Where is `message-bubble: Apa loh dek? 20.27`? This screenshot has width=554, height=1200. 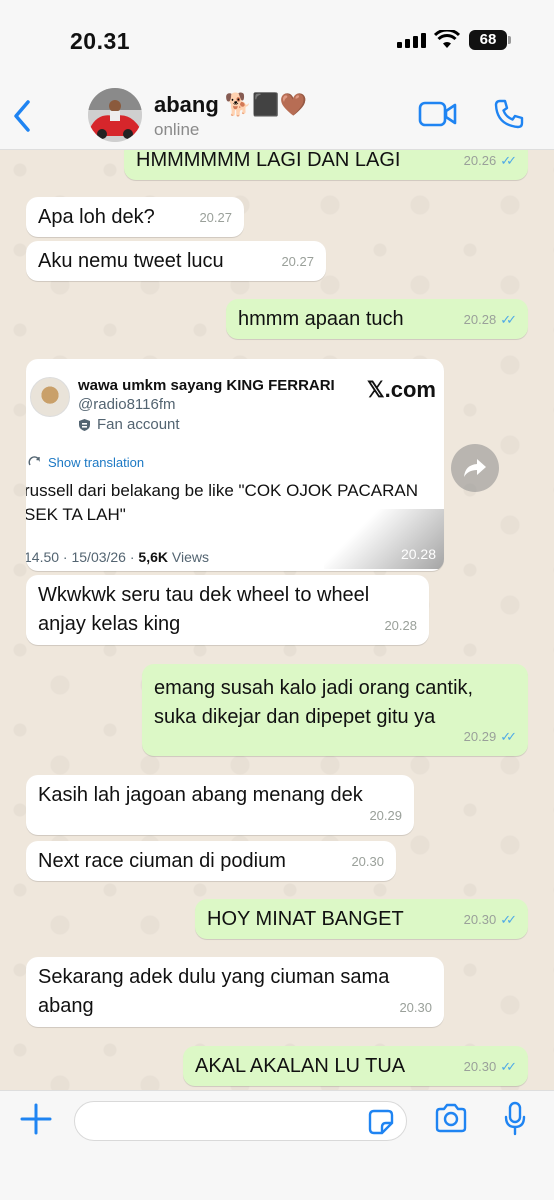 message-bubble: Apa loh dek? 20.27 is located at coordinates (135, 217).